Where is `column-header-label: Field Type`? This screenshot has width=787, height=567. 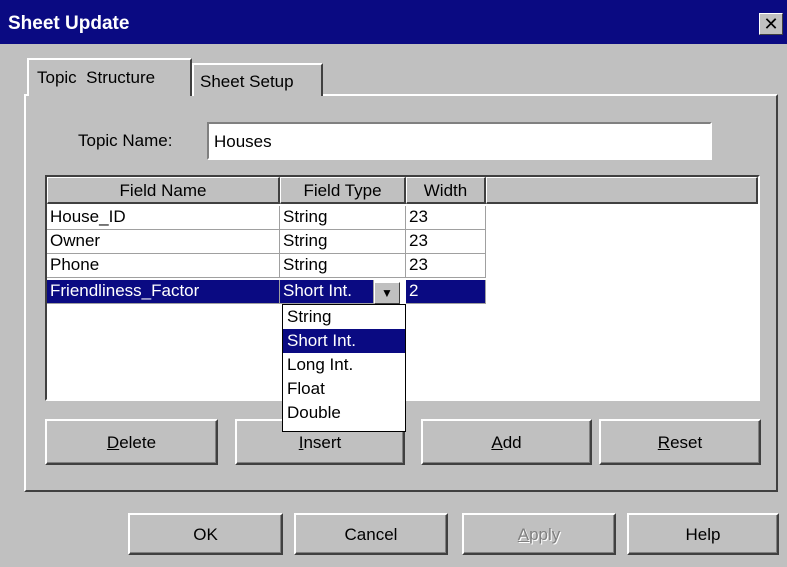 column-header-label: Field Type is located at coordinates (342, 190).